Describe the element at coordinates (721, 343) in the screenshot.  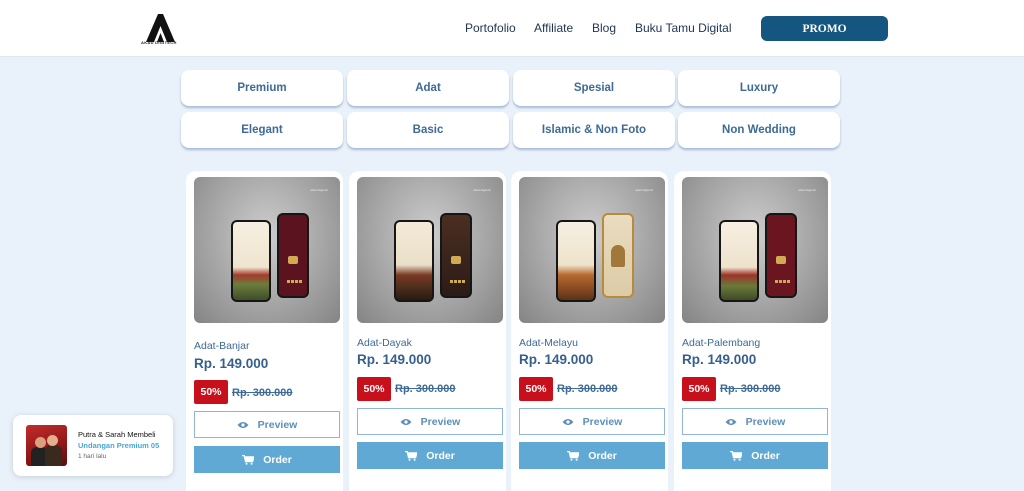
I see `product-name: Adat-Palembang` at that location.